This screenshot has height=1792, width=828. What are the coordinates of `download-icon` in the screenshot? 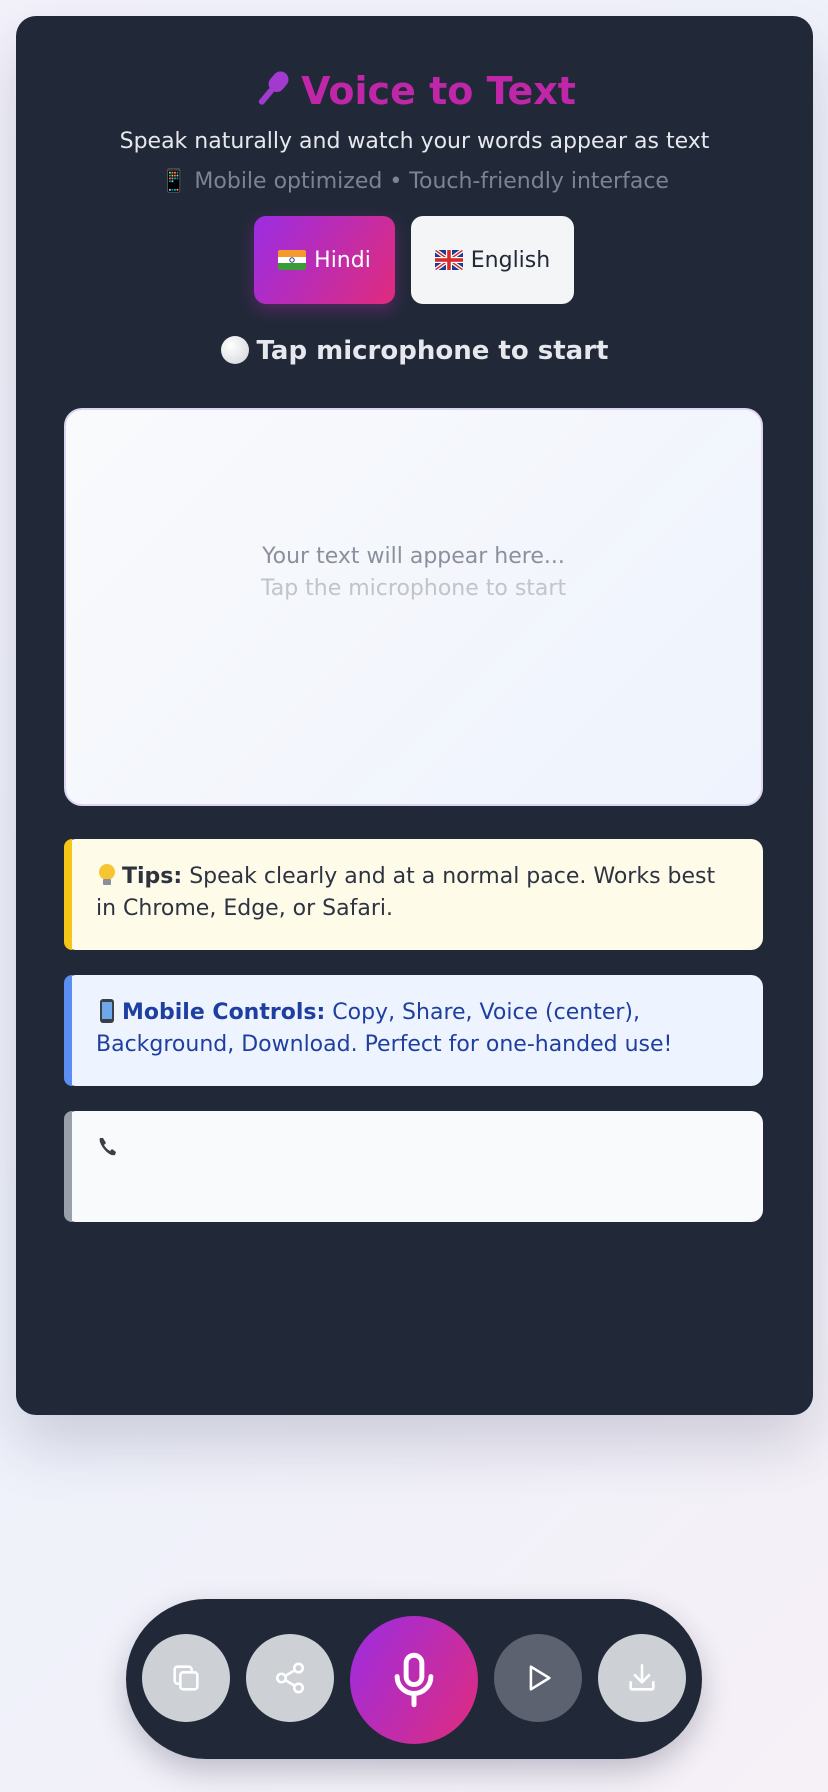 It's located at (642, 1677).